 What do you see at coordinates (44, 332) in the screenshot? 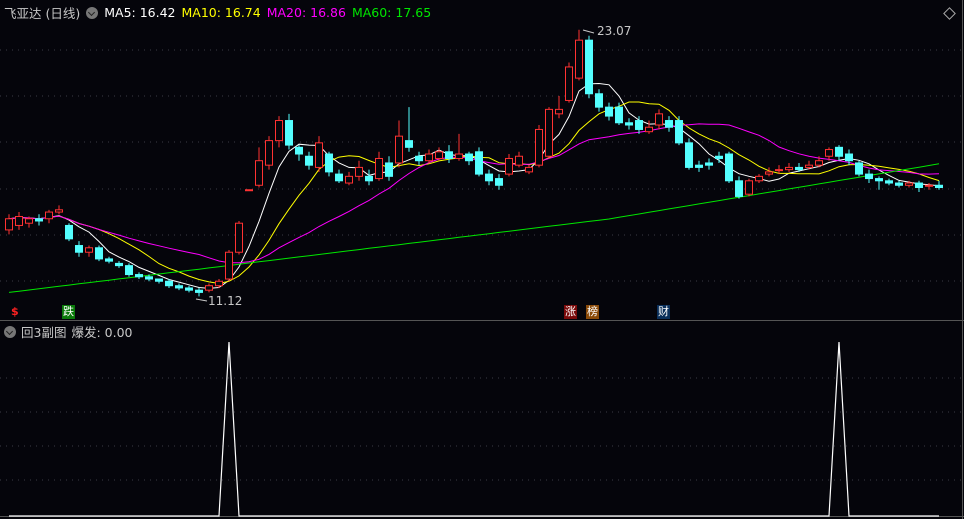
I see `sub-title: 回3副图` at bounding box center [44, 332].